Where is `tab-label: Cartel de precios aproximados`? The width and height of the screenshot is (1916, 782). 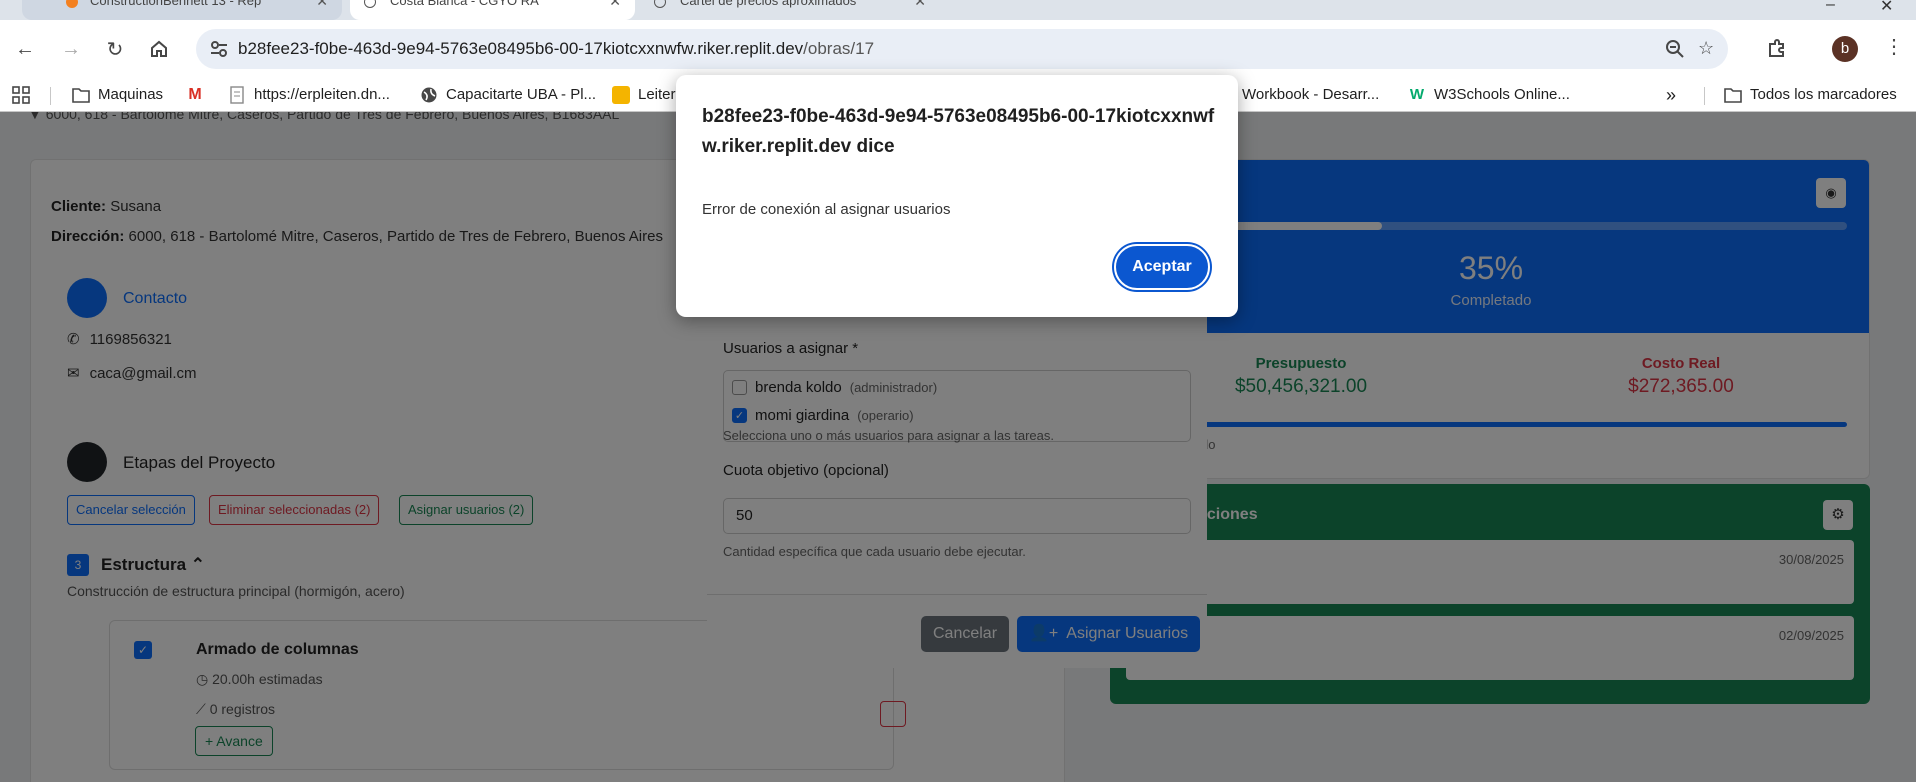 tab-label: Cartel de precios aproximados is located at coordinates (768, 4).